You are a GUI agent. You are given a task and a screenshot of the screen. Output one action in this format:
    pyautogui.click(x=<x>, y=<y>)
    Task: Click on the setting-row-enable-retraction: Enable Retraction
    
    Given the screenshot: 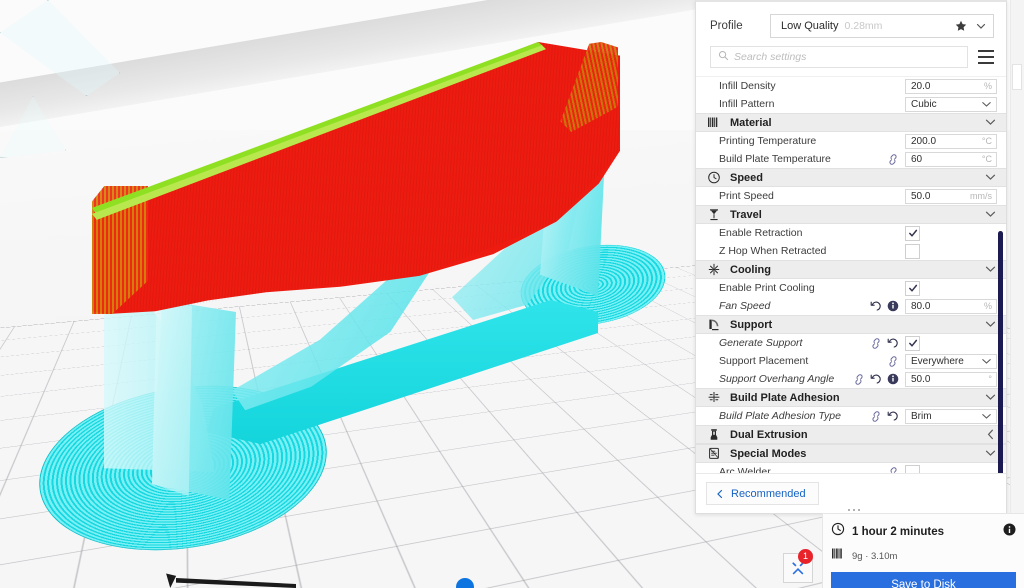 What is the action you would take?
    pyautogui.click(x=851, y=233)
    